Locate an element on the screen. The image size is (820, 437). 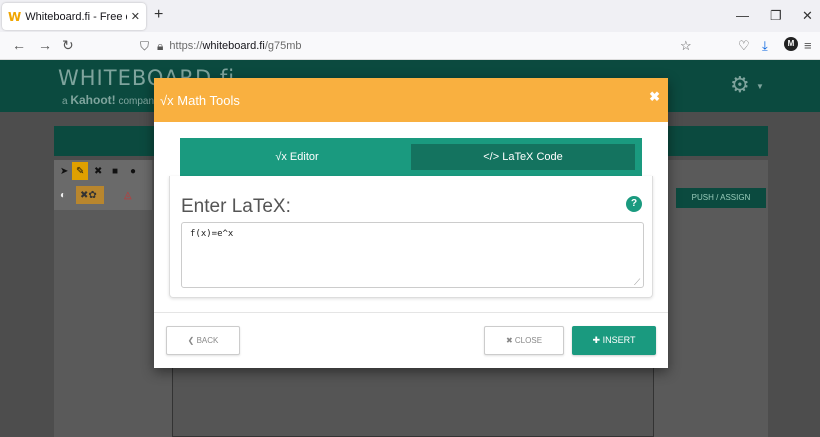
shapes-icon: ✖✿ is located at coordinates (88, 195).